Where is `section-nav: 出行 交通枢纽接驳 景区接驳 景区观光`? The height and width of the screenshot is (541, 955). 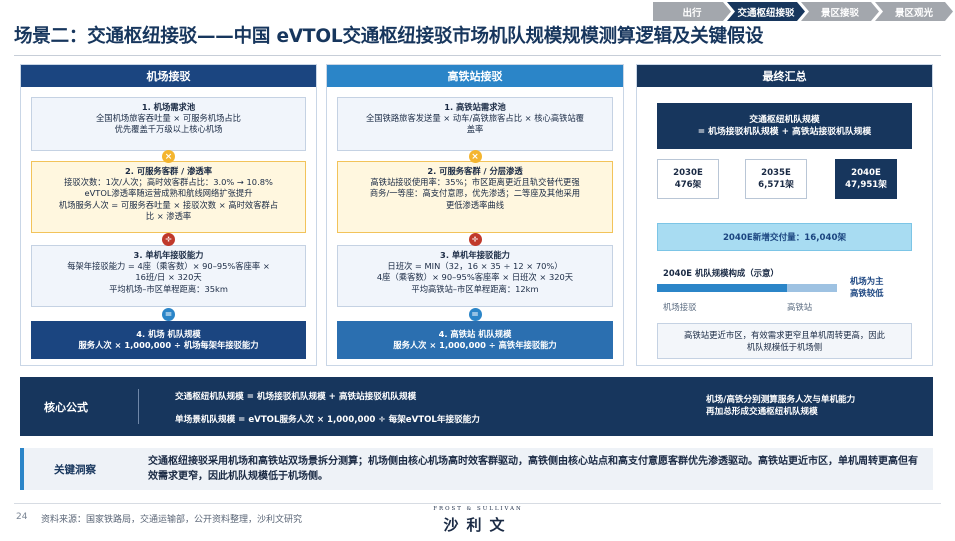
section-nav: 出行 交通枢纽接驳 景区接驳 景区观光 is located at coordinates (803, 11).